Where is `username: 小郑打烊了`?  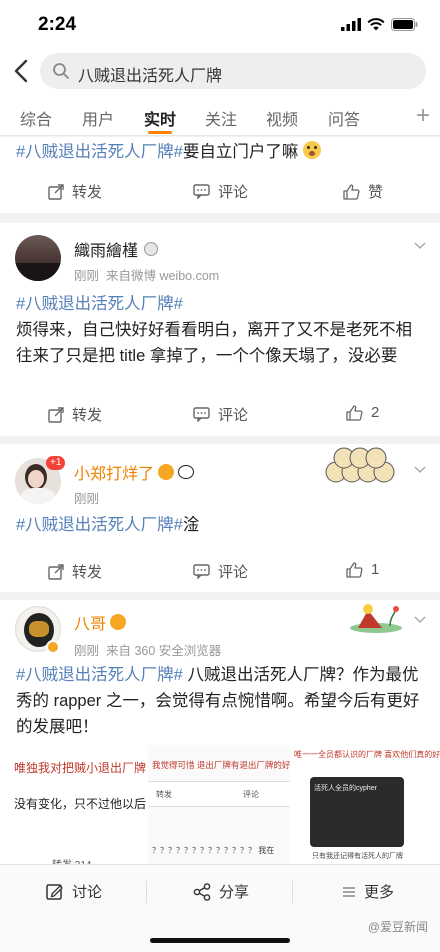
username: 小郑打烊了 is located at coordinates (114, 472).